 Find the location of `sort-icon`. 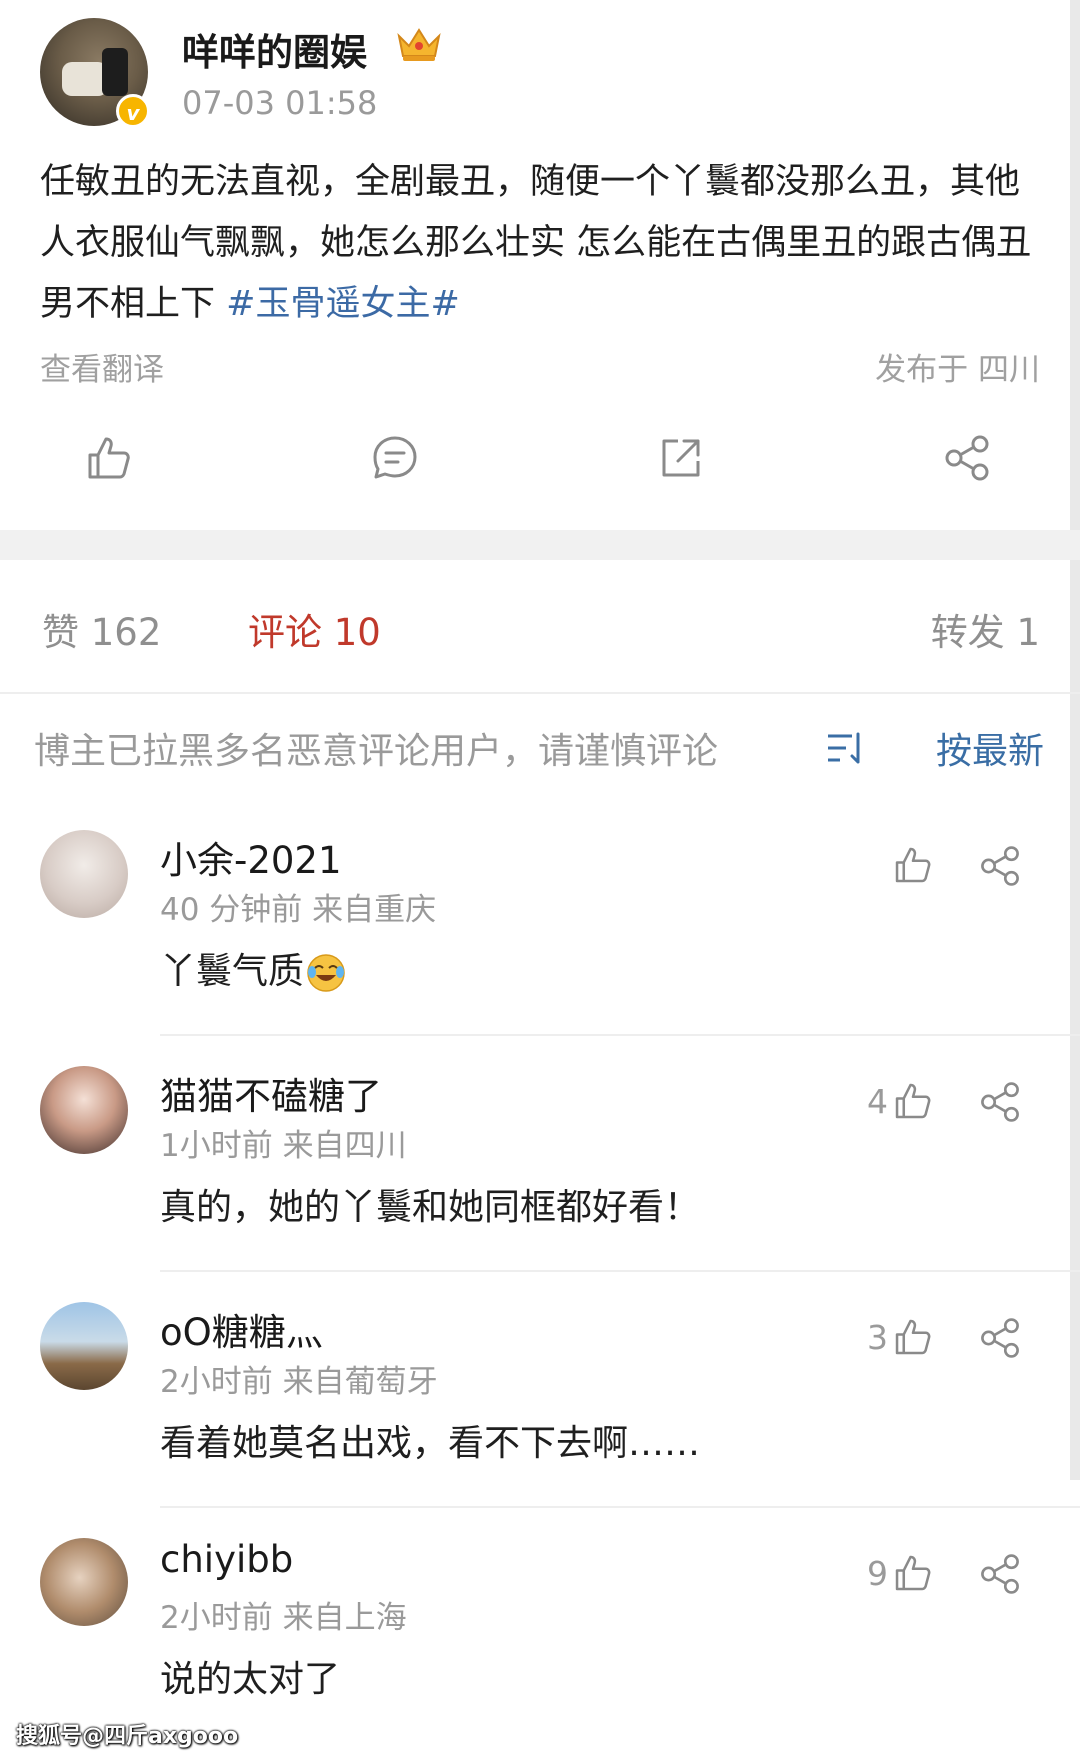

sort-icon is located at coordinates (846, 748).